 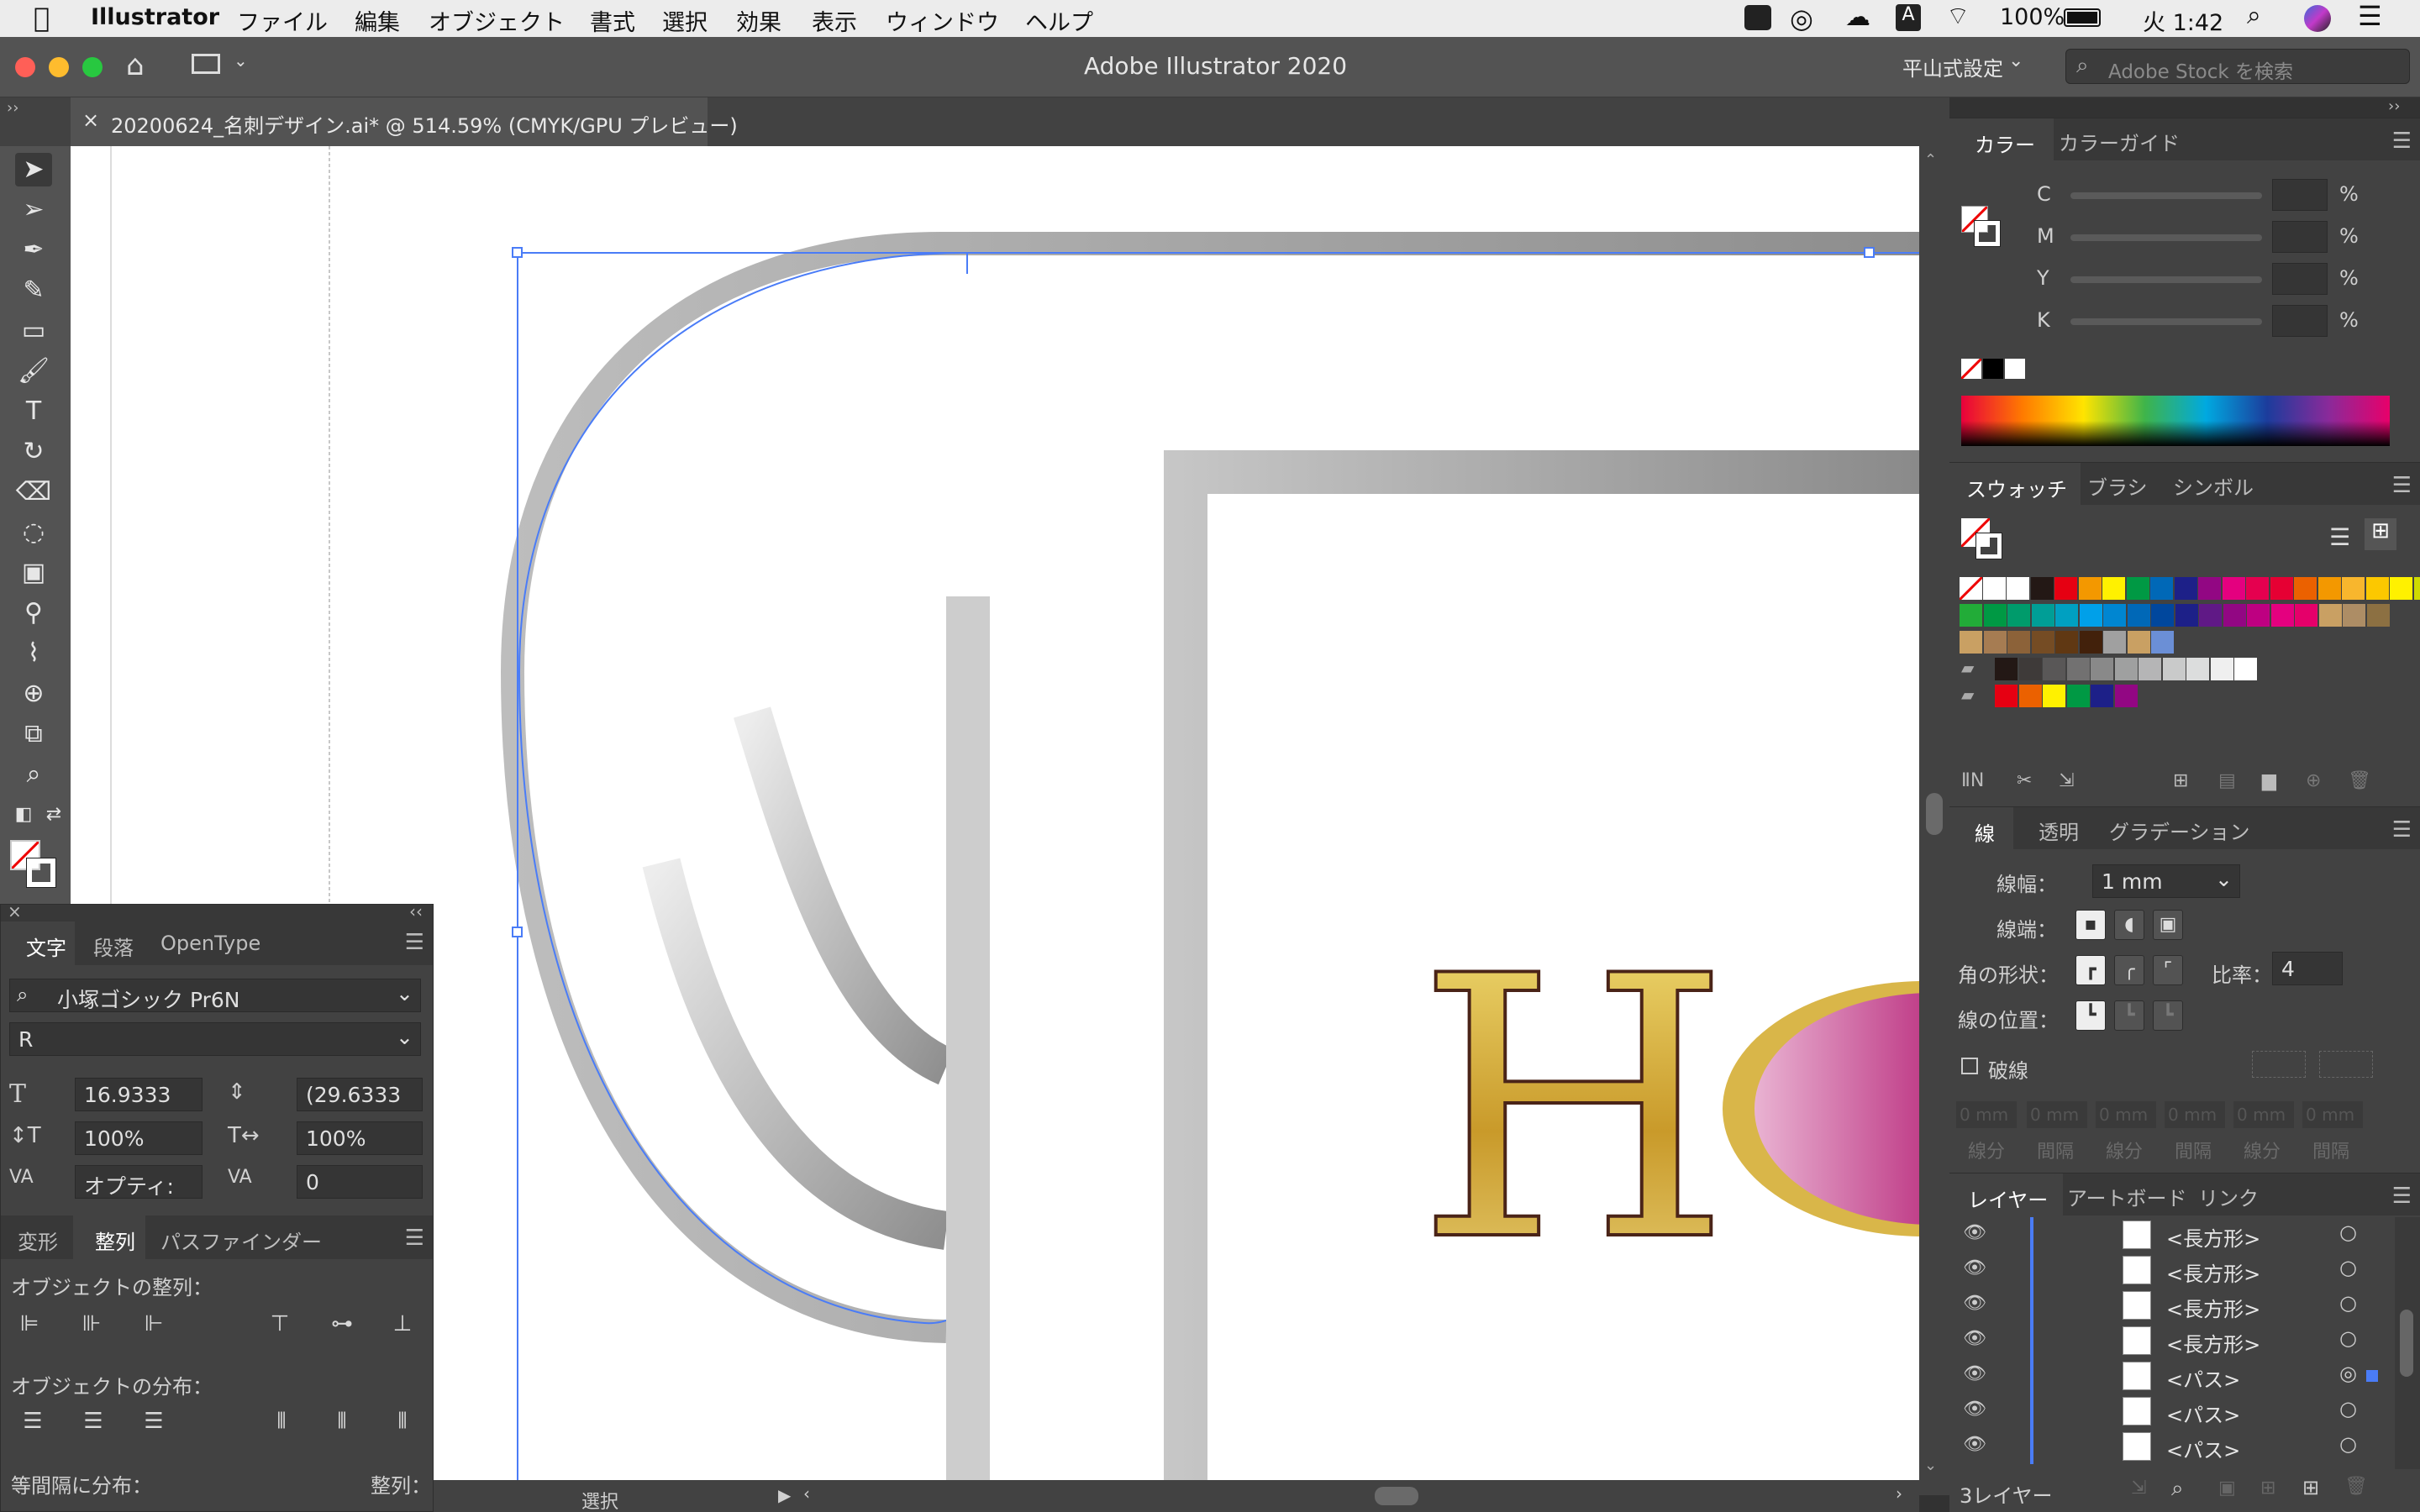 I want to click on bevel-join-icon: ⌜, so click(x=2168, y=970).